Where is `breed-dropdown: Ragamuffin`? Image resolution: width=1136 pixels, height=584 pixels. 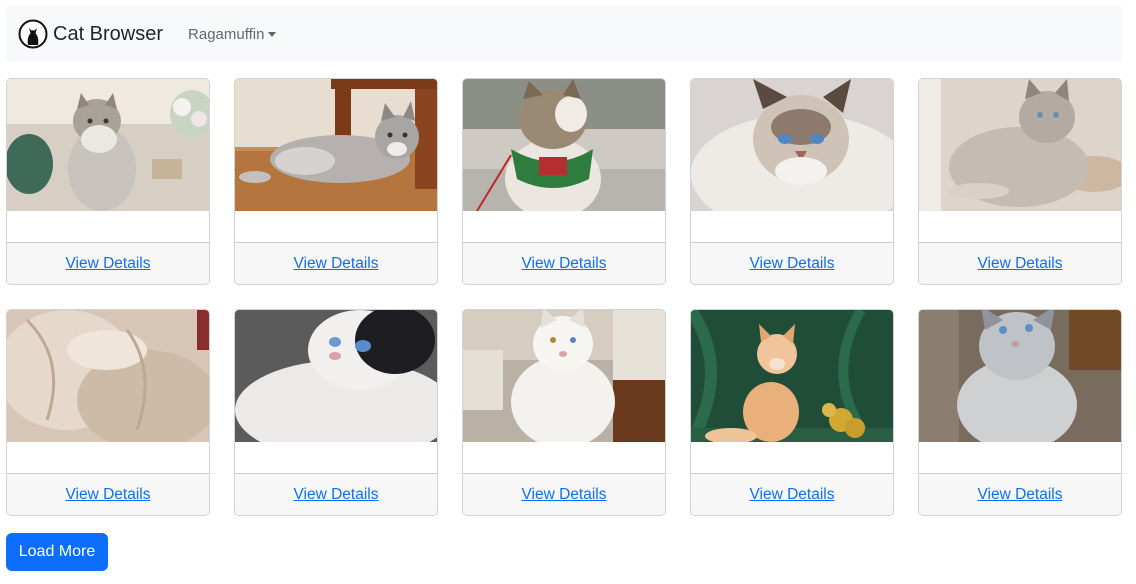 breed-dropdown: Ragamuffin is located at coordinates (232, 34).